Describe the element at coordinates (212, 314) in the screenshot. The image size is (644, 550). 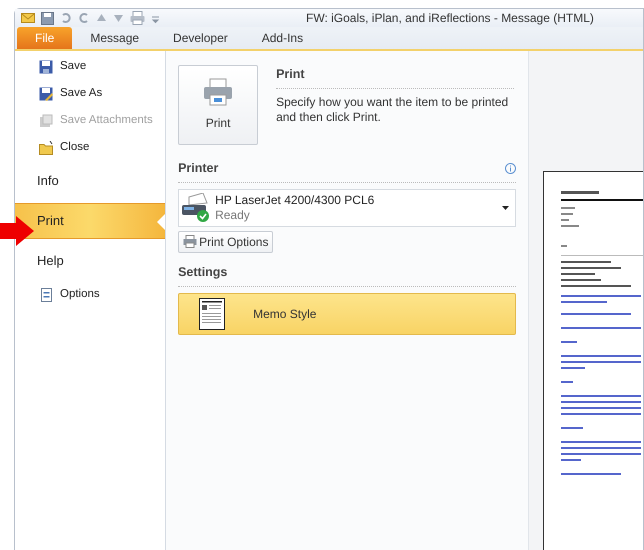
I see `memo-style-icon` at that location.